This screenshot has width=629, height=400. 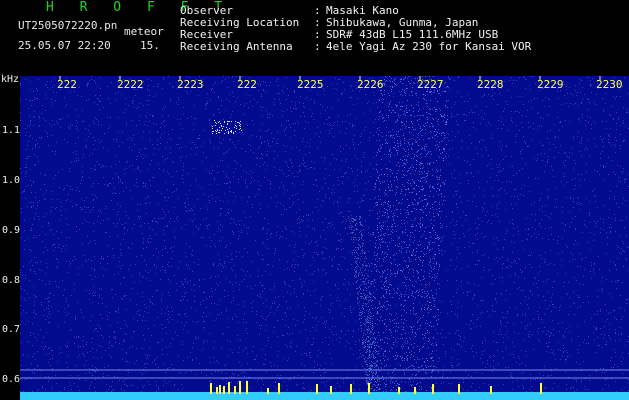 What do you see at coordinates (11, 130) in the screenshot?
I see `y-tick-label: 1.1` at bounding box center [11, 130].